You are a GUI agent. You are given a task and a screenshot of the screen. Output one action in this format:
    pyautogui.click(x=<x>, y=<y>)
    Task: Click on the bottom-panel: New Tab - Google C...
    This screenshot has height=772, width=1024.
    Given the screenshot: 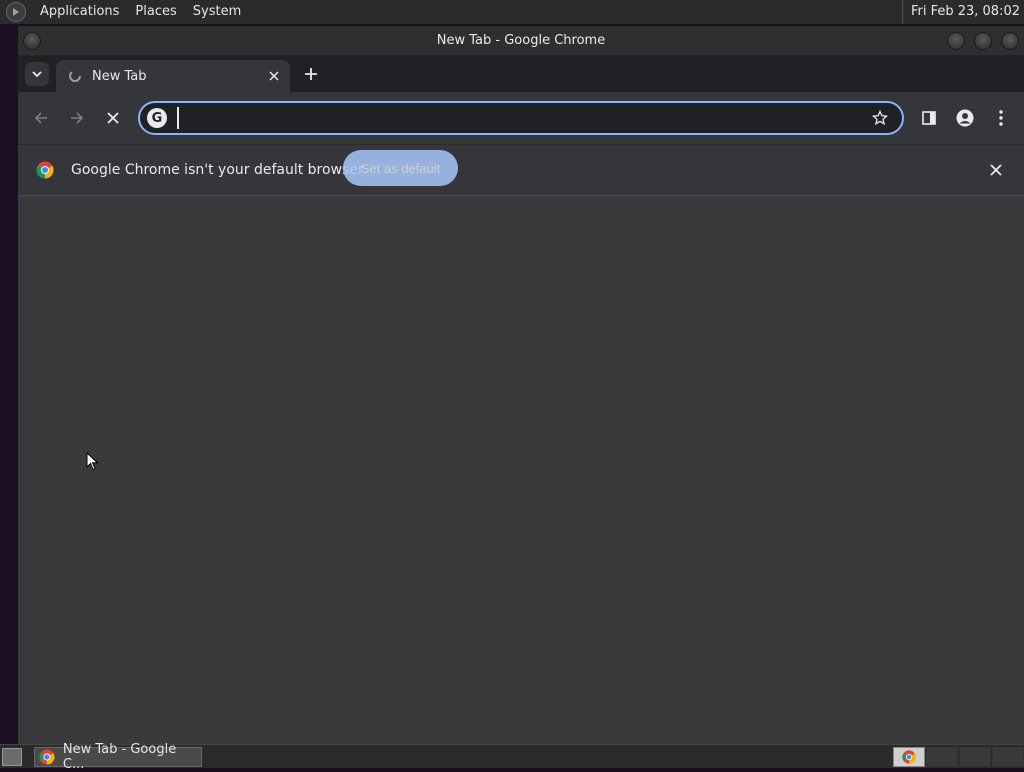 What is the action you would take?
    pyautogui.click(x=512, y=757)
    